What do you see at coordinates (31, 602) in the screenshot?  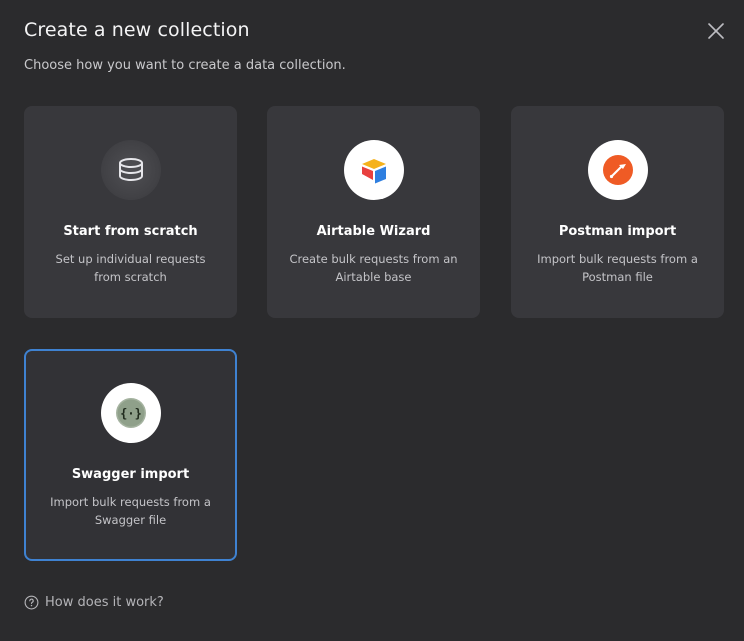 I see `help-circle-icon` at bounding box center [31, 602].